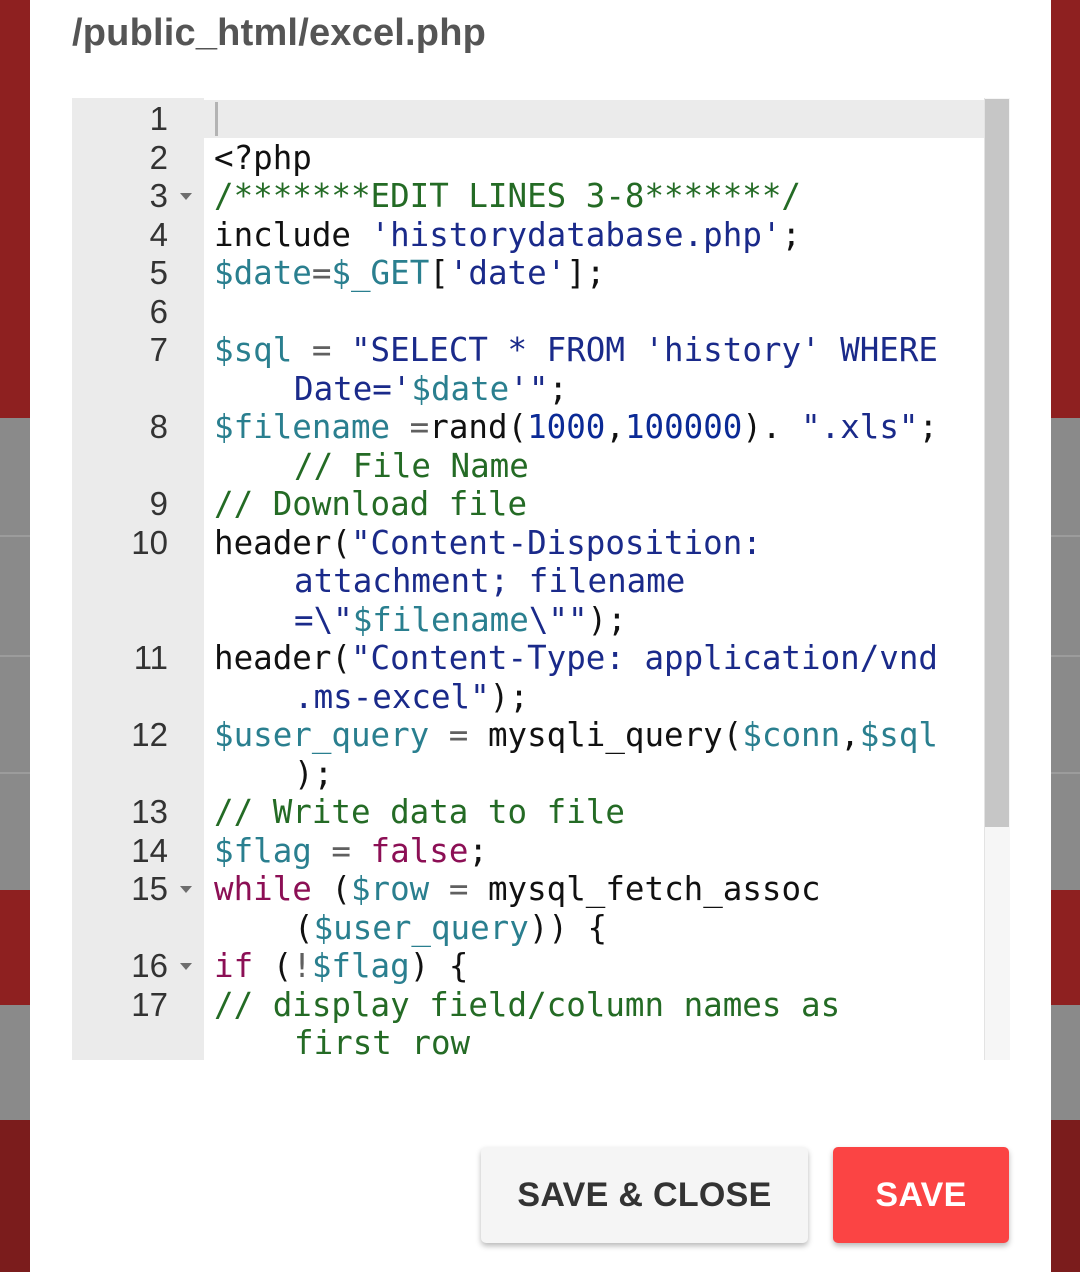 The height and width of the screenshot is (1272, 1080). I want to click on code-text: include 'historydatabase.php';, so click(507, 235).